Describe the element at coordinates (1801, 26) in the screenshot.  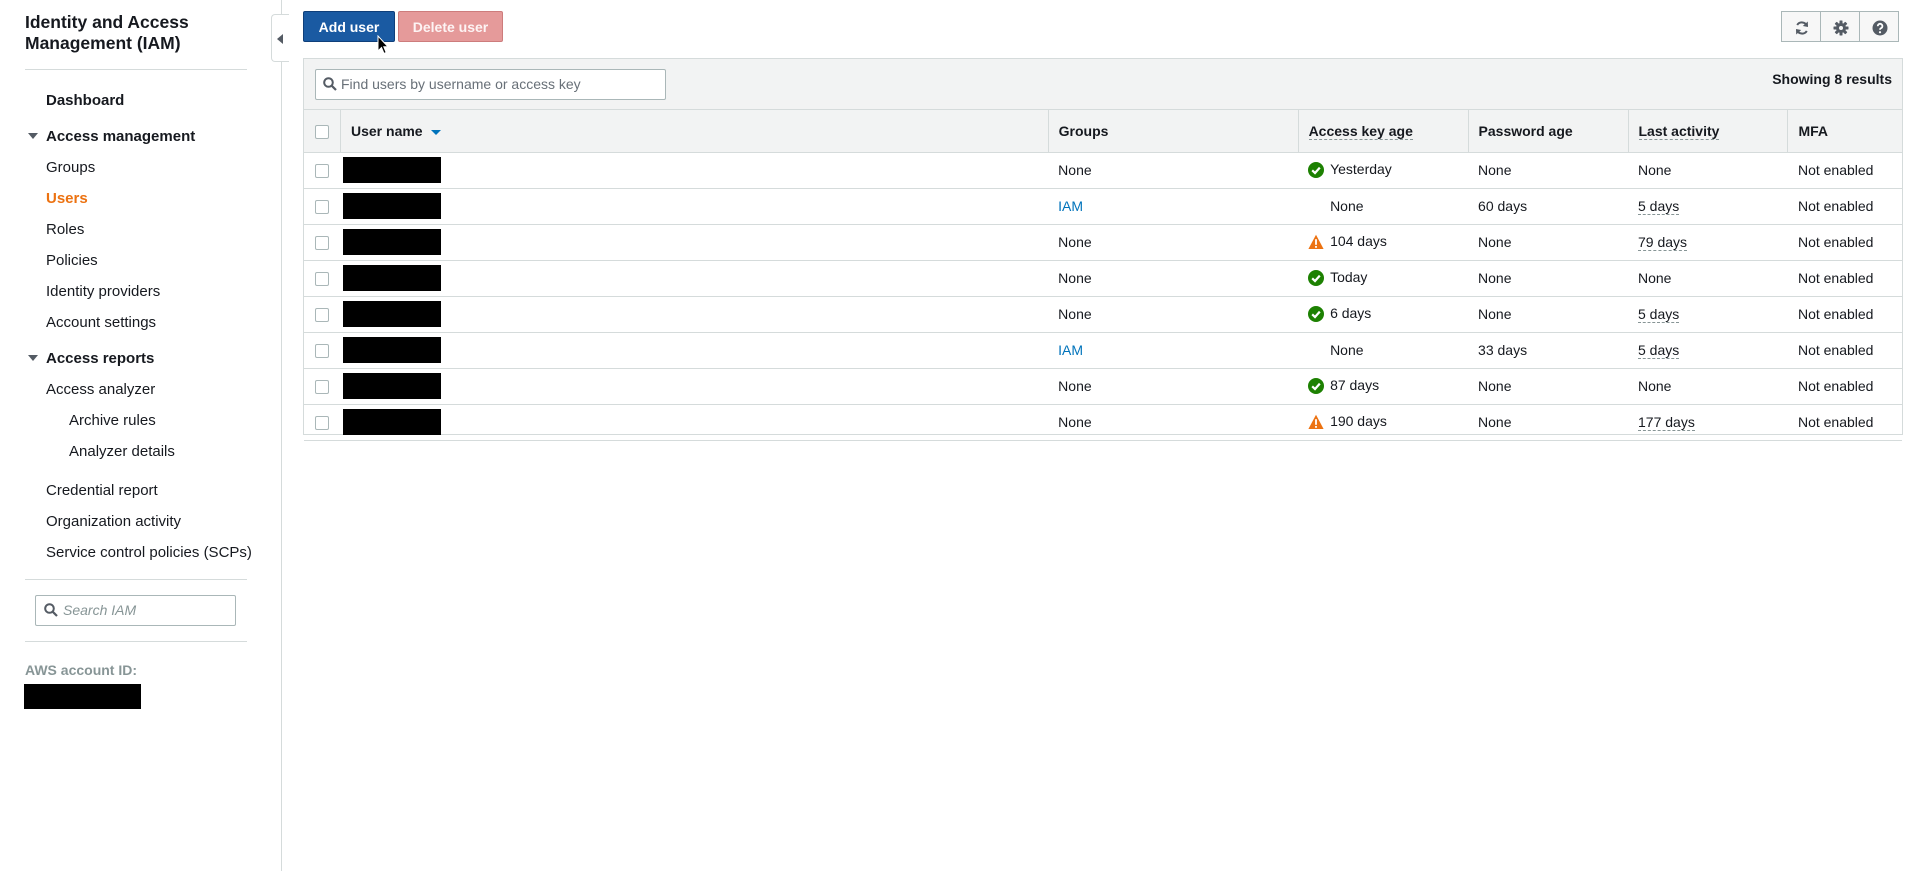
I see `refresh-button` at that location.